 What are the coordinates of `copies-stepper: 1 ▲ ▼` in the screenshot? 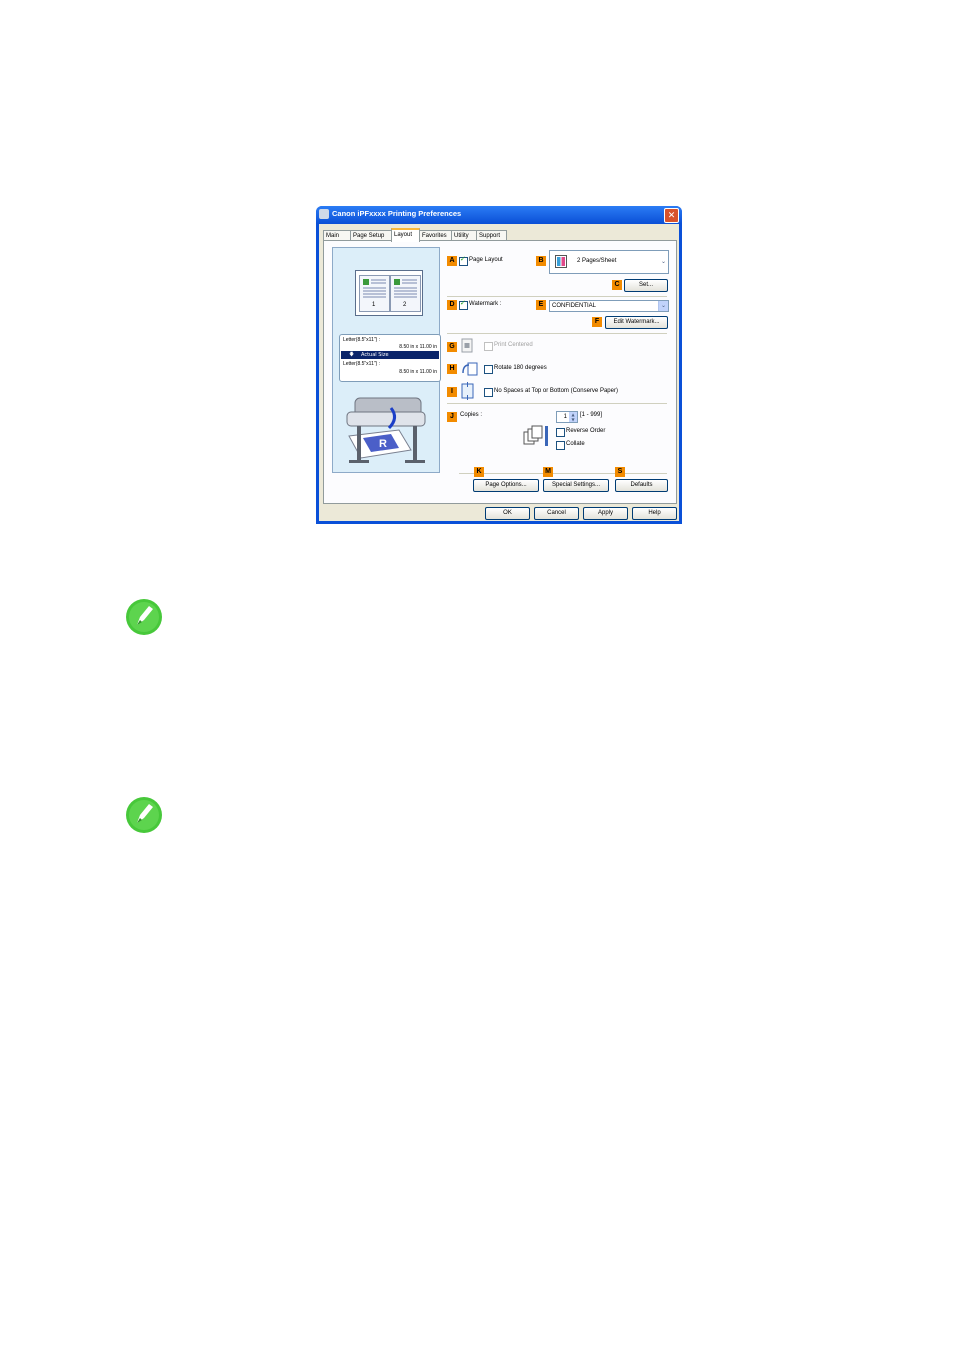 It's located at (567, 417).